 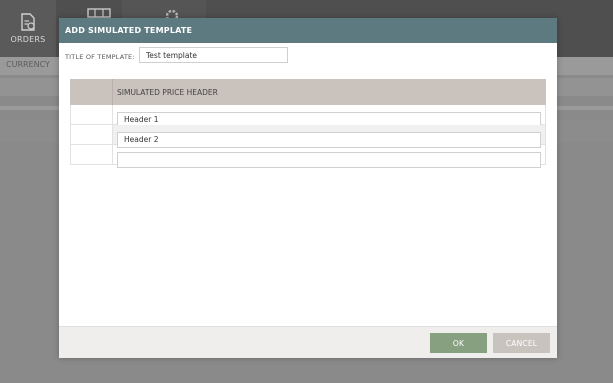 What do you see at coordinates (458, 343) in the screenshot?
I see `ok-button: OK` at bounding box center [458, 343].